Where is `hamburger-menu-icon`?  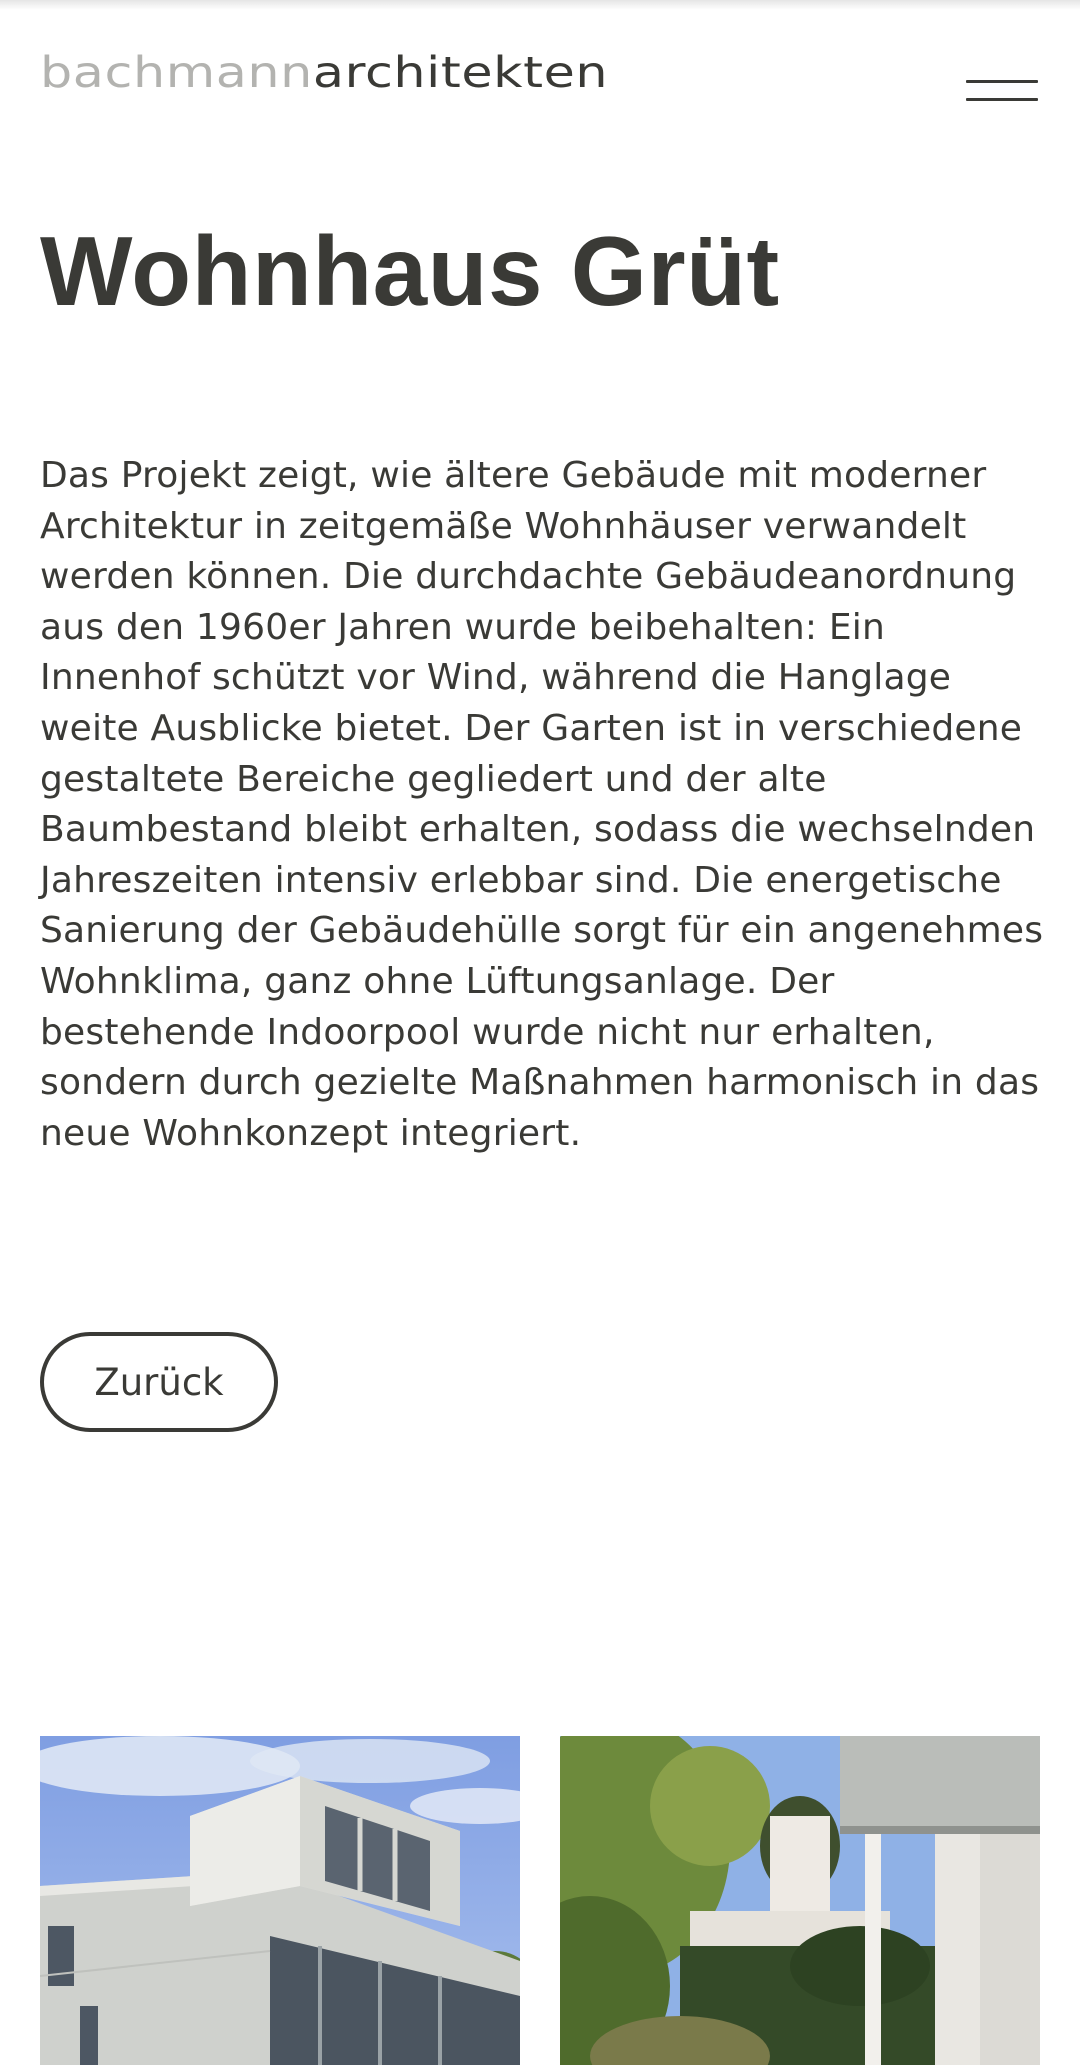 hamburger-menu-icon is located at coordinates (999, 93).